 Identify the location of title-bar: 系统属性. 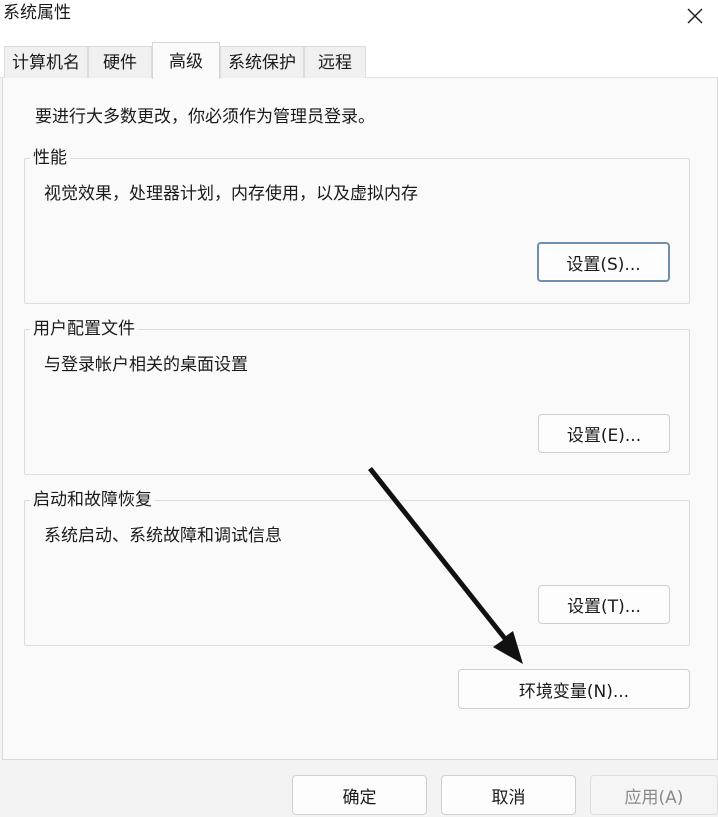
(359, 18).